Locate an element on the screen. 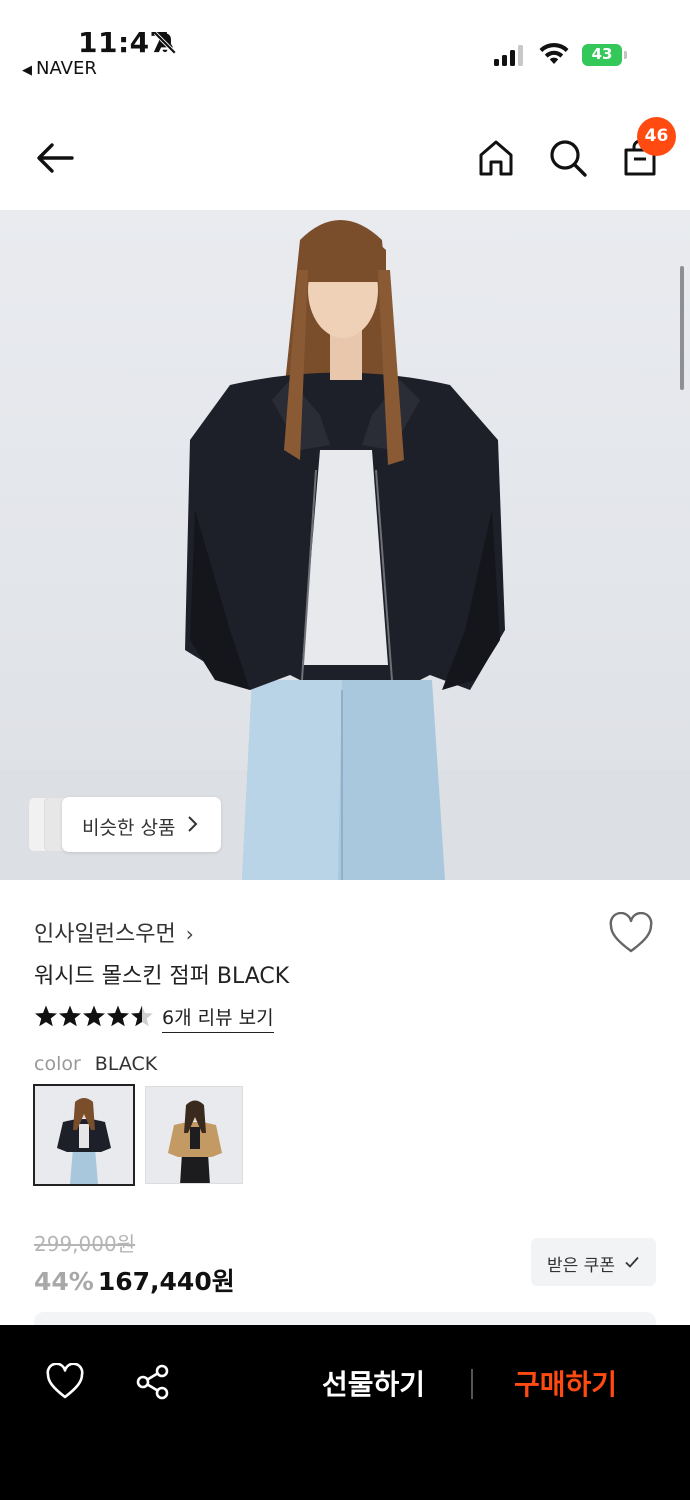  color-swatch-beige is located at coordinates (194, 1135).